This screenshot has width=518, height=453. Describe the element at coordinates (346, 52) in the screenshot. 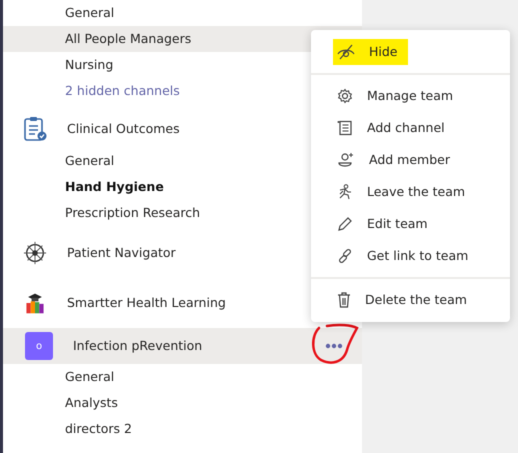

I see `hidden-eye-icon` at that location.